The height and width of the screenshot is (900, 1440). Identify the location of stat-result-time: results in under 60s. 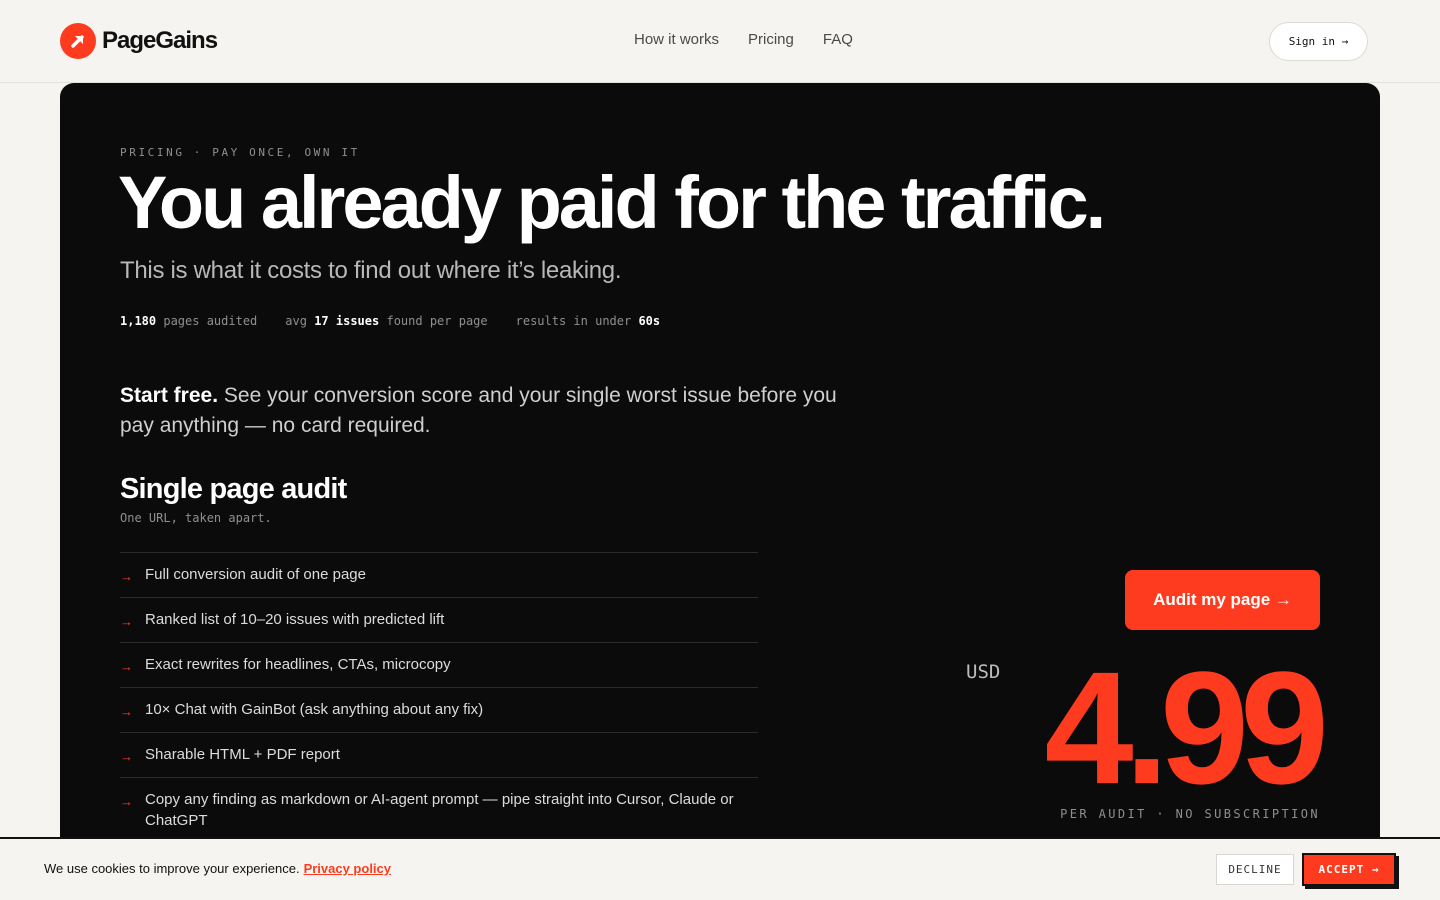
(588, 321).